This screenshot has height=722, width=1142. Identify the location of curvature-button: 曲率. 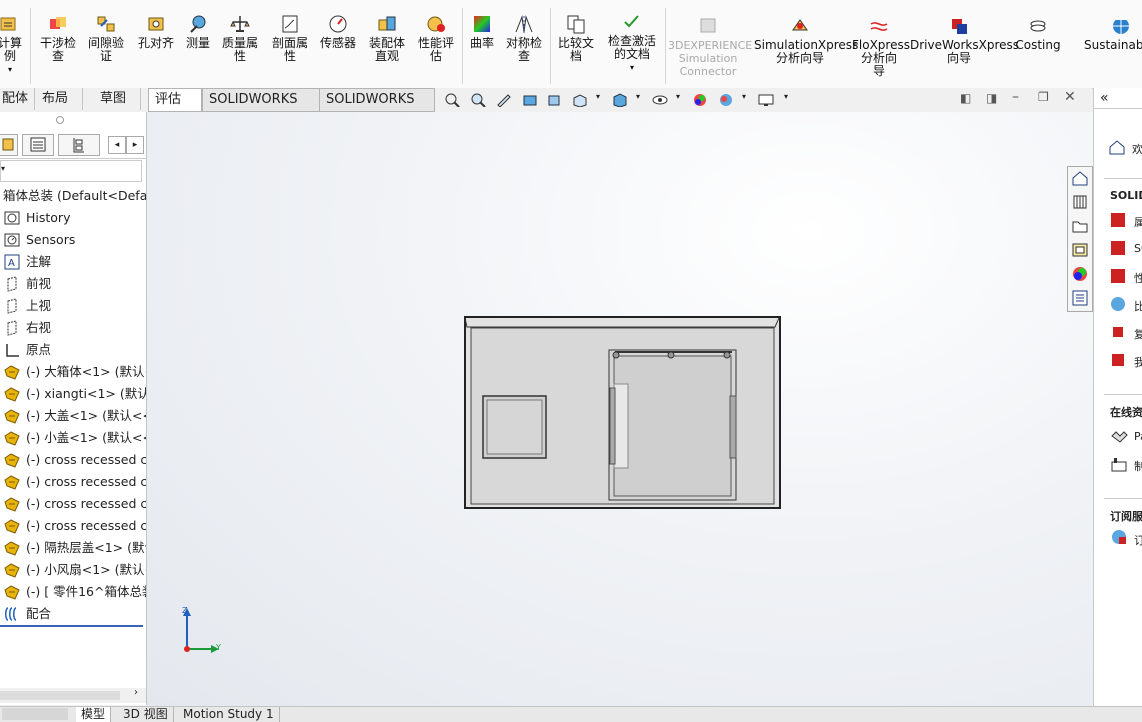
(482, 32).